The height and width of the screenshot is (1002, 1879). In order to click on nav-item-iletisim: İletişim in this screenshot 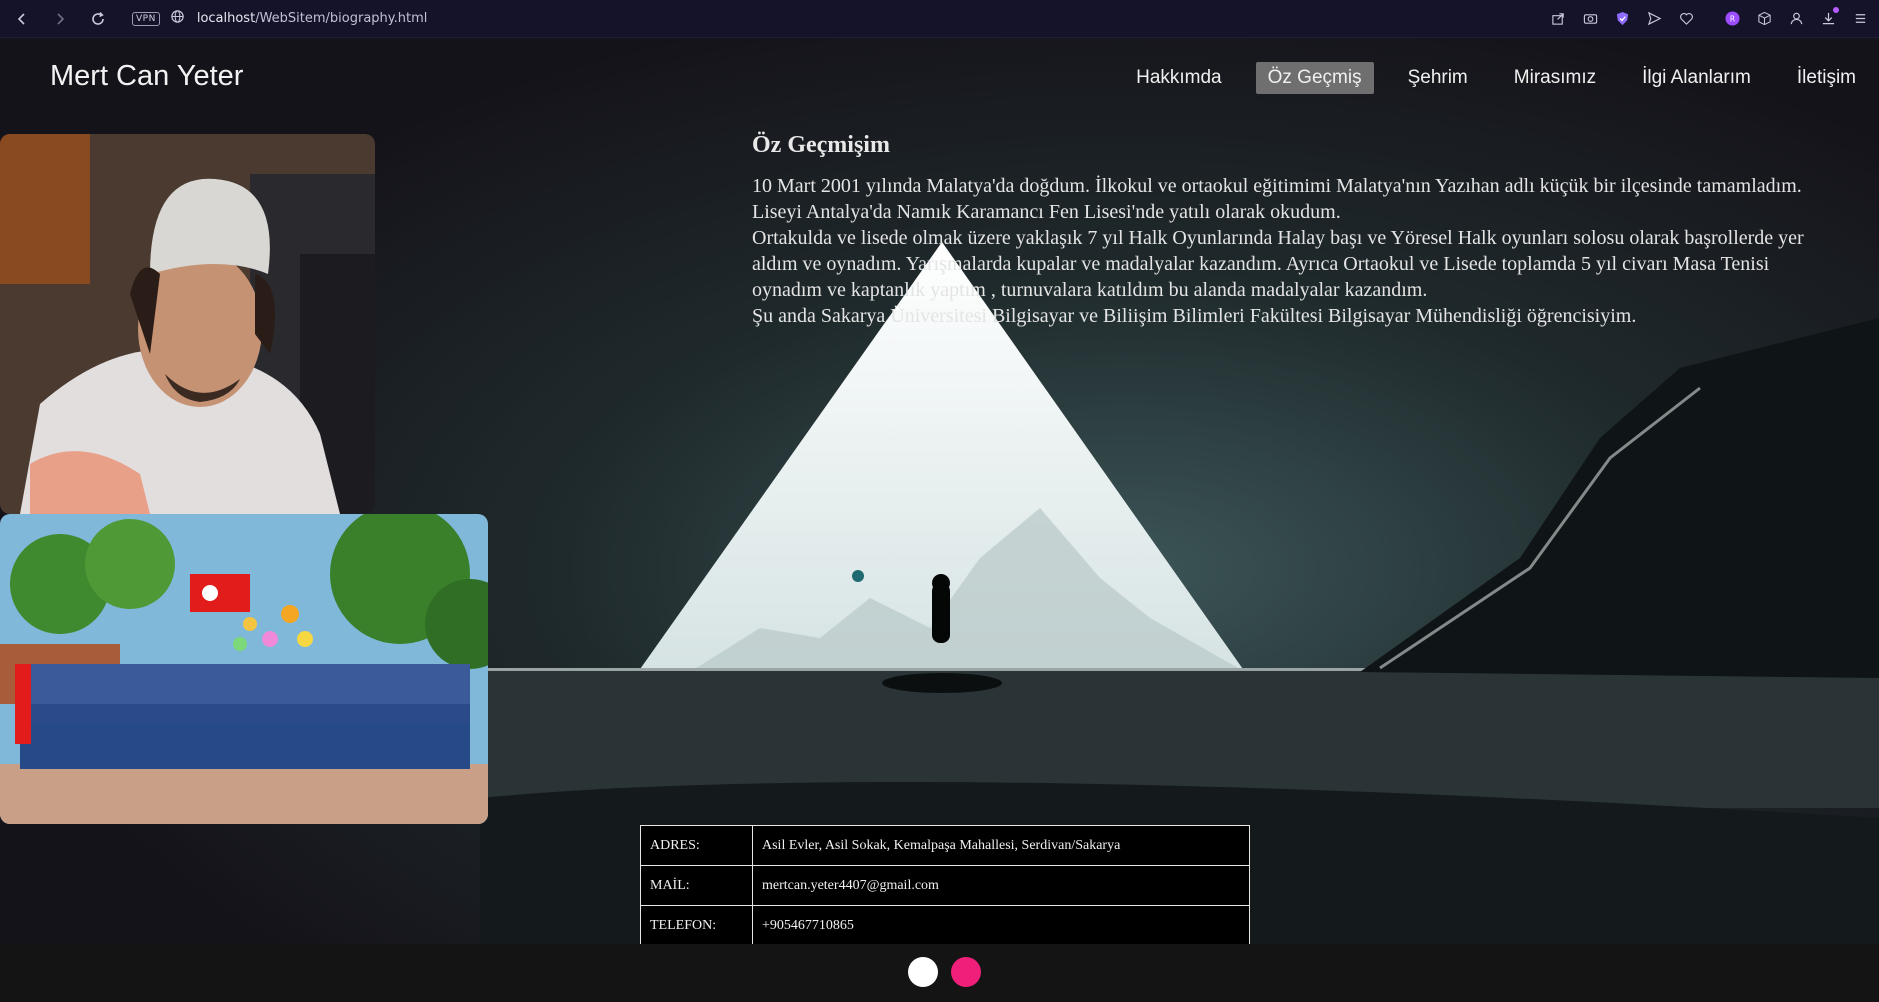, I will do `click(1826, 78)`.